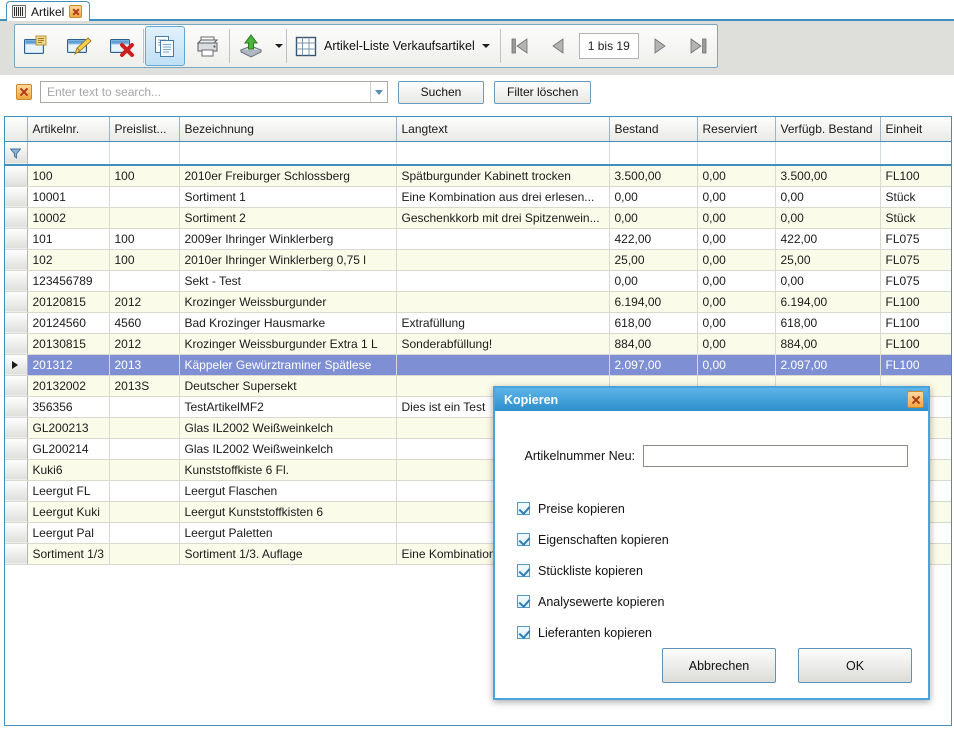  What do you see at coordinates (79, 46) in the screenshot?
I see `edit-article-button` at bounding box center [79, 46].